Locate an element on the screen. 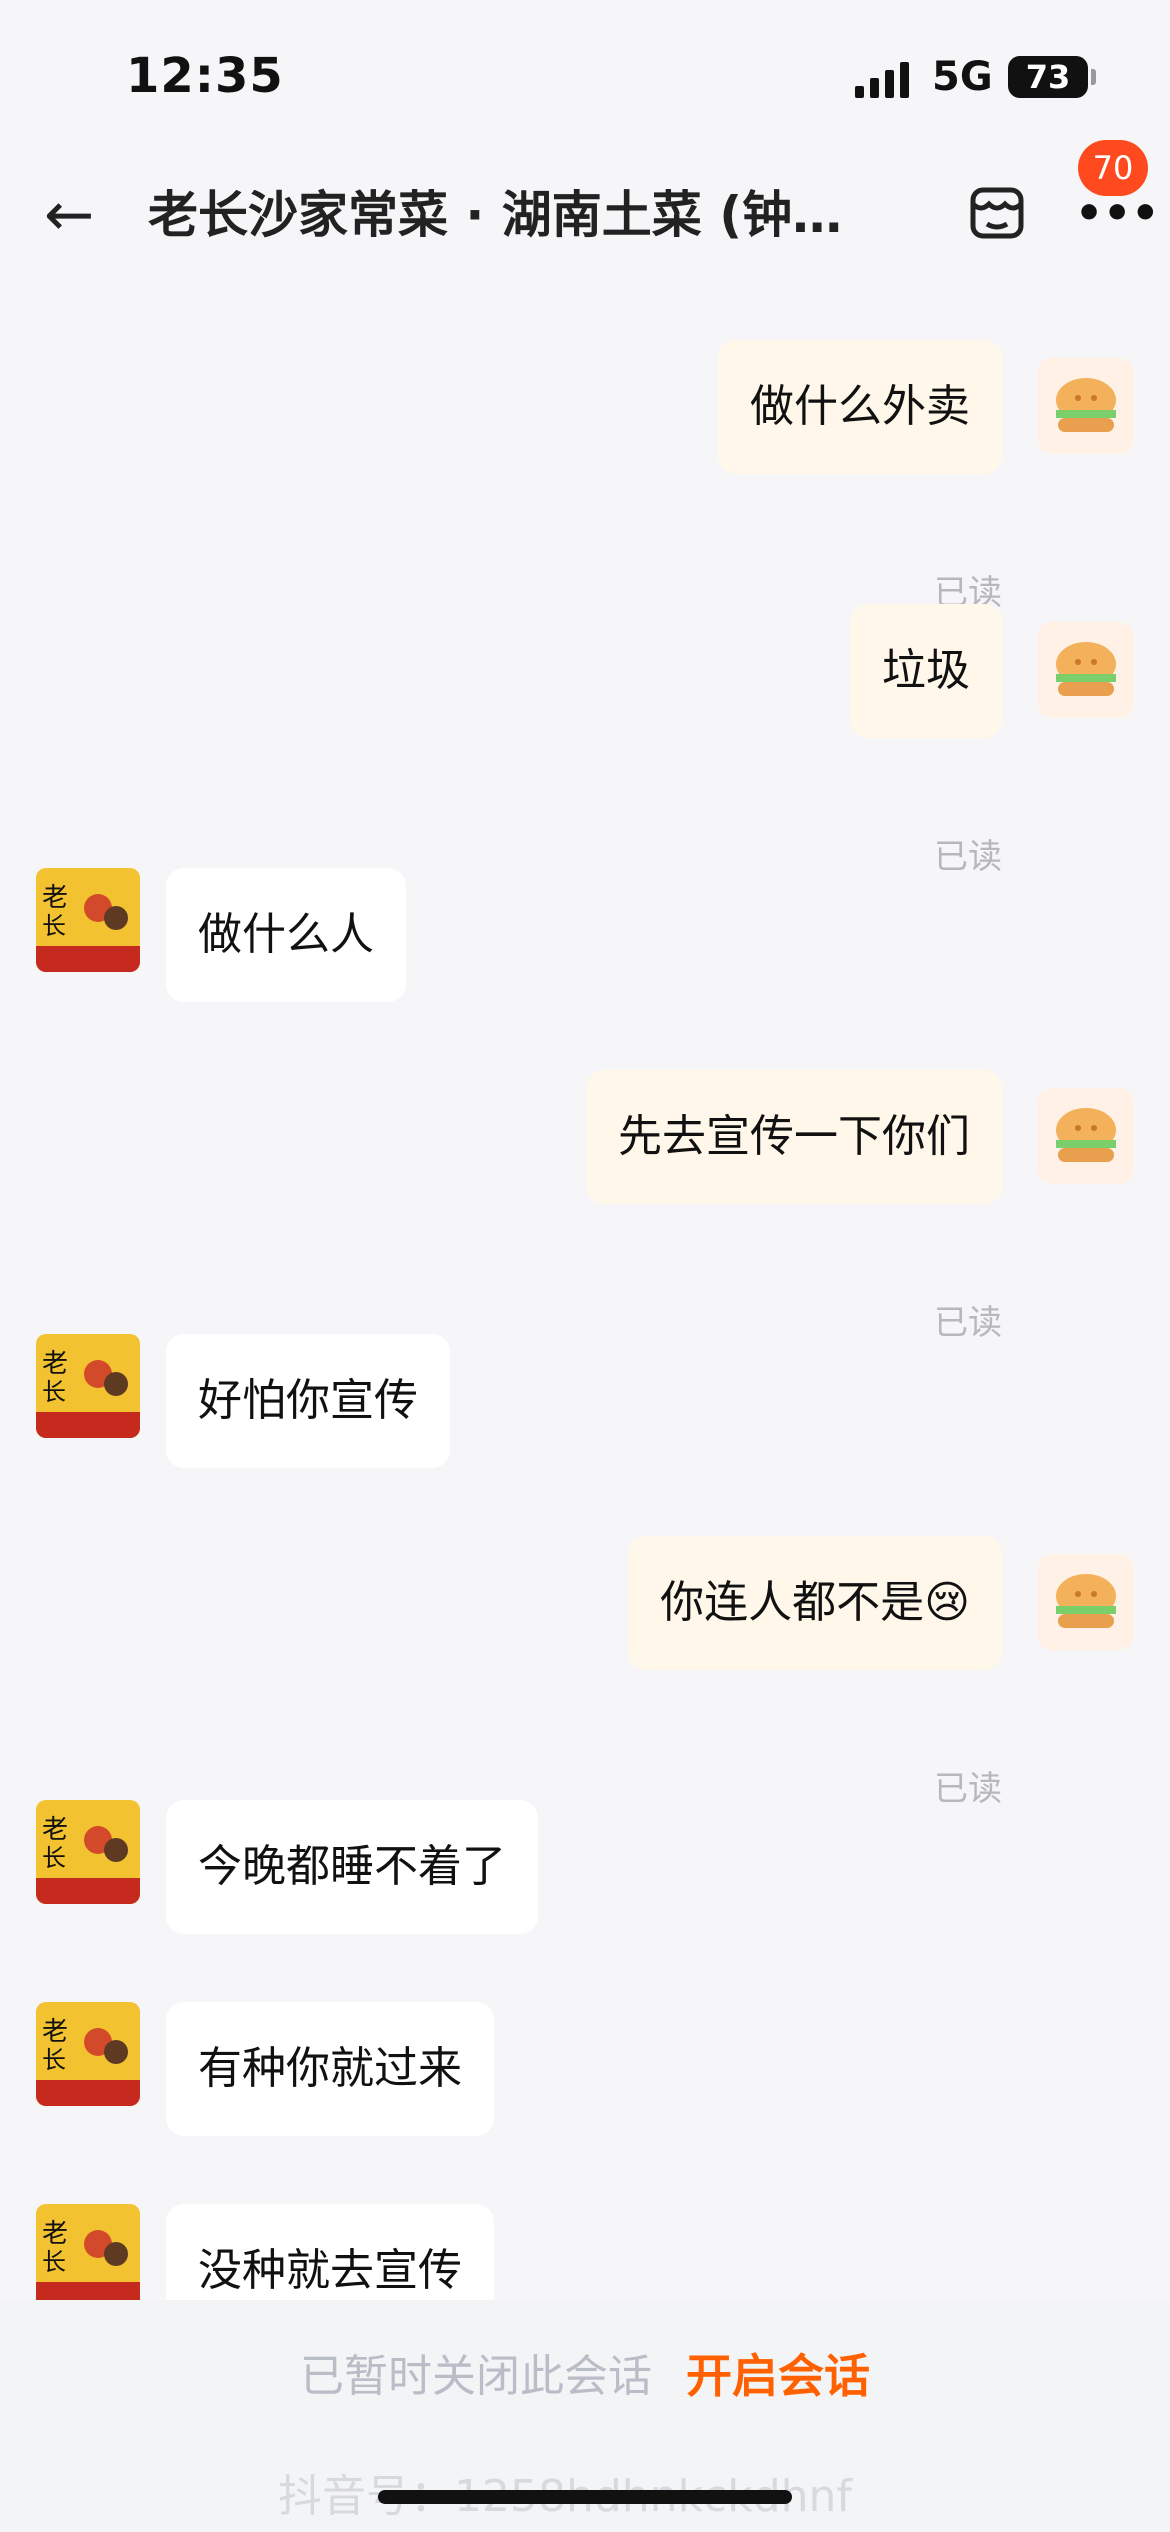  home-indicator is located at coordinates (585, 2497).